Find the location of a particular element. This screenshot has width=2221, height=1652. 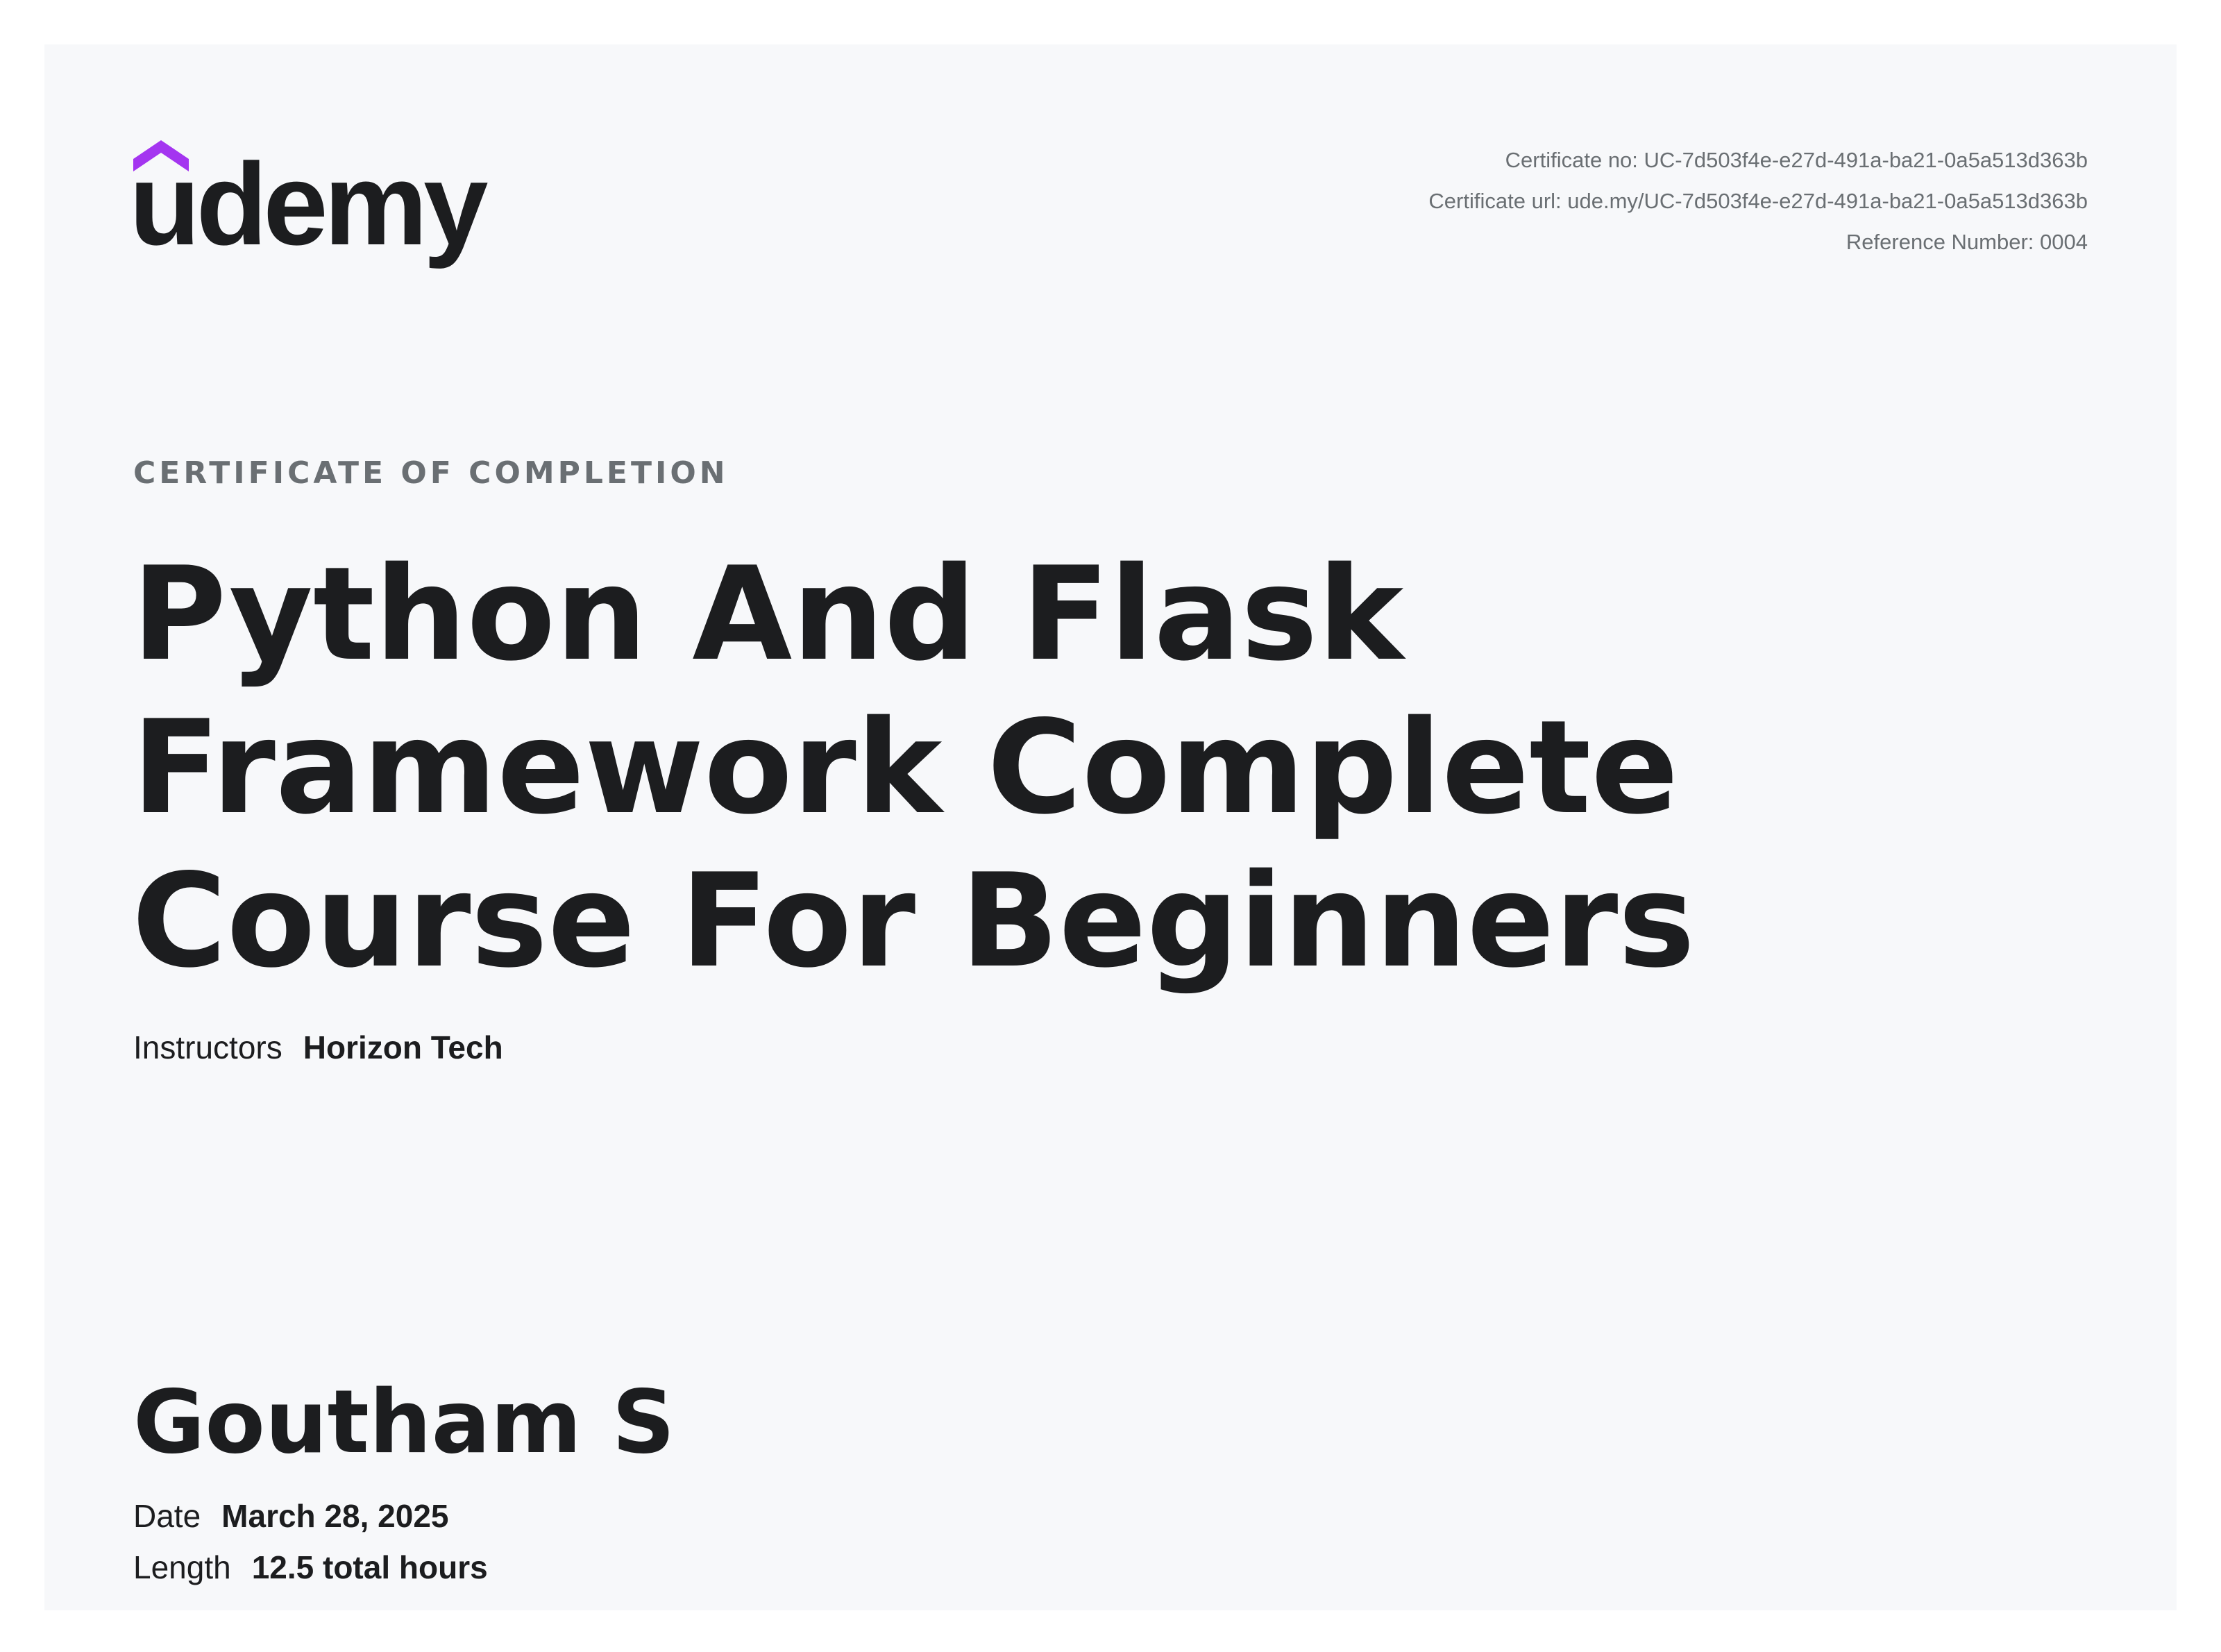

certificate-heading: CERTIFICATE OF COMPLETION is located at coordinates (431, 473).